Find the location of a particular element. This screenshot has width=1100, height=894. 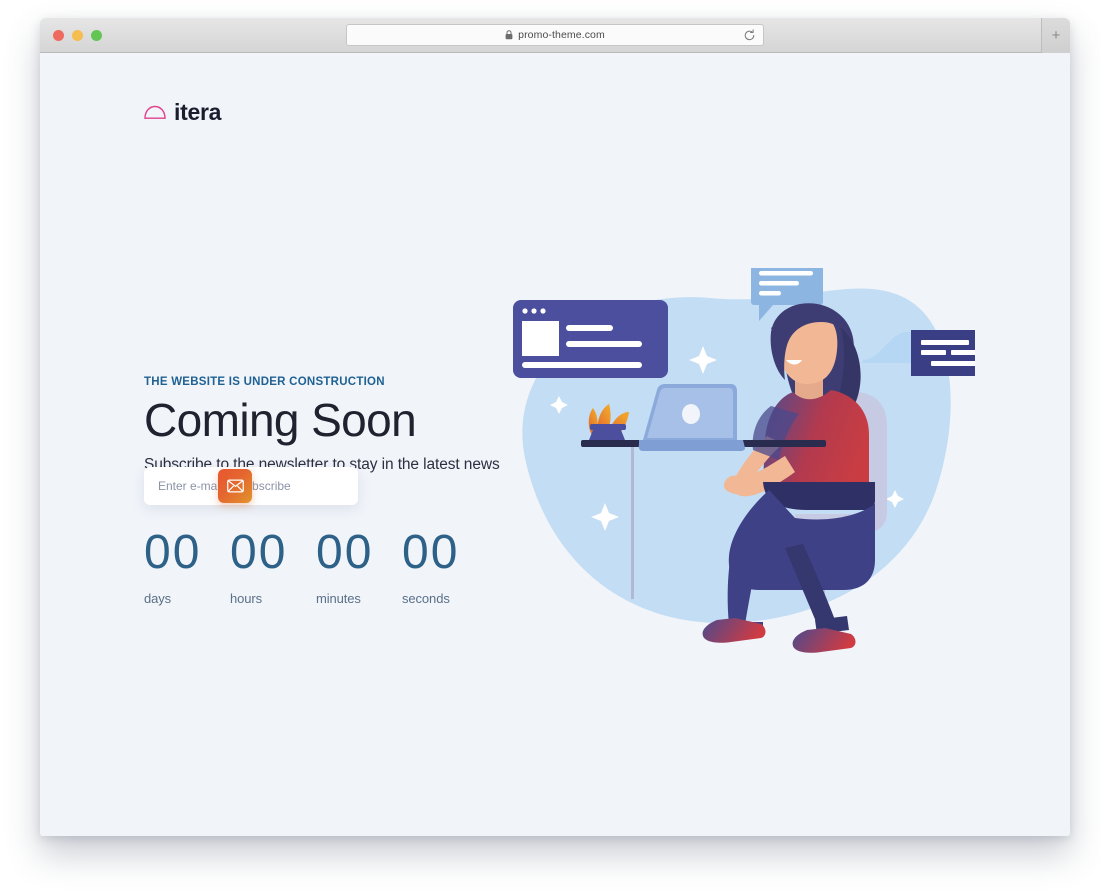

browser-card-left is located at coordinates (590, 339).